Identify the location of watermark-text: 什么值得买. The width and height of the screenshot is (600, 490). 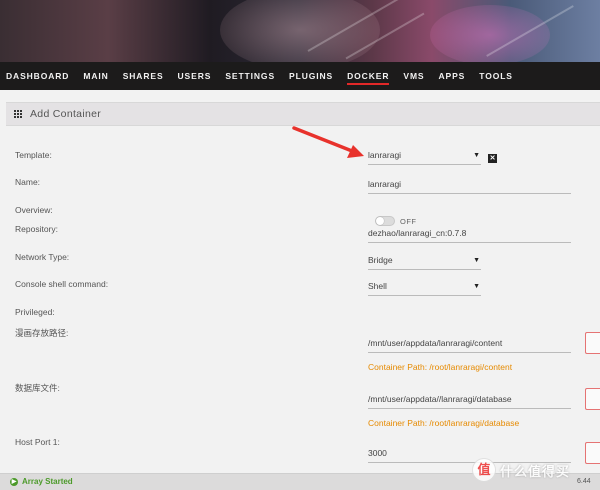
(535, 471).